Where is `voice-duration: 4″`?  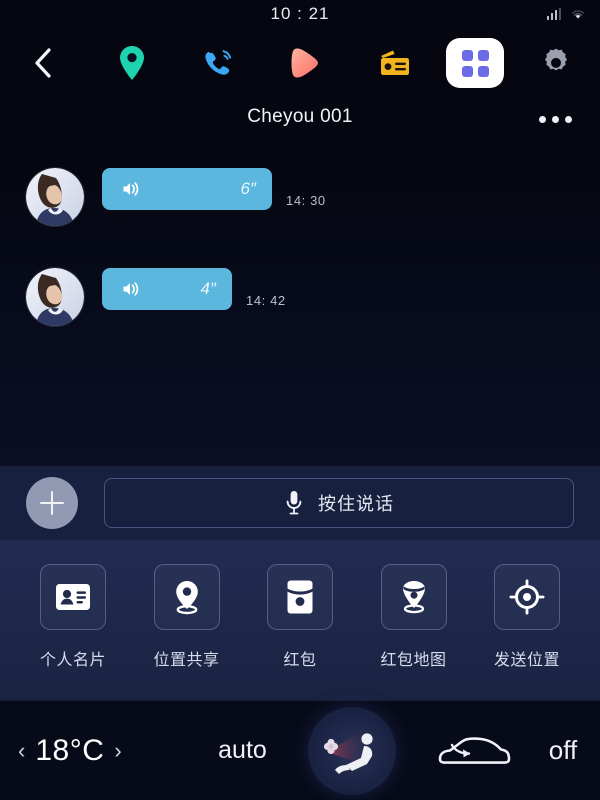 voice-duration: 4″ is located at coordinates (208, 288).